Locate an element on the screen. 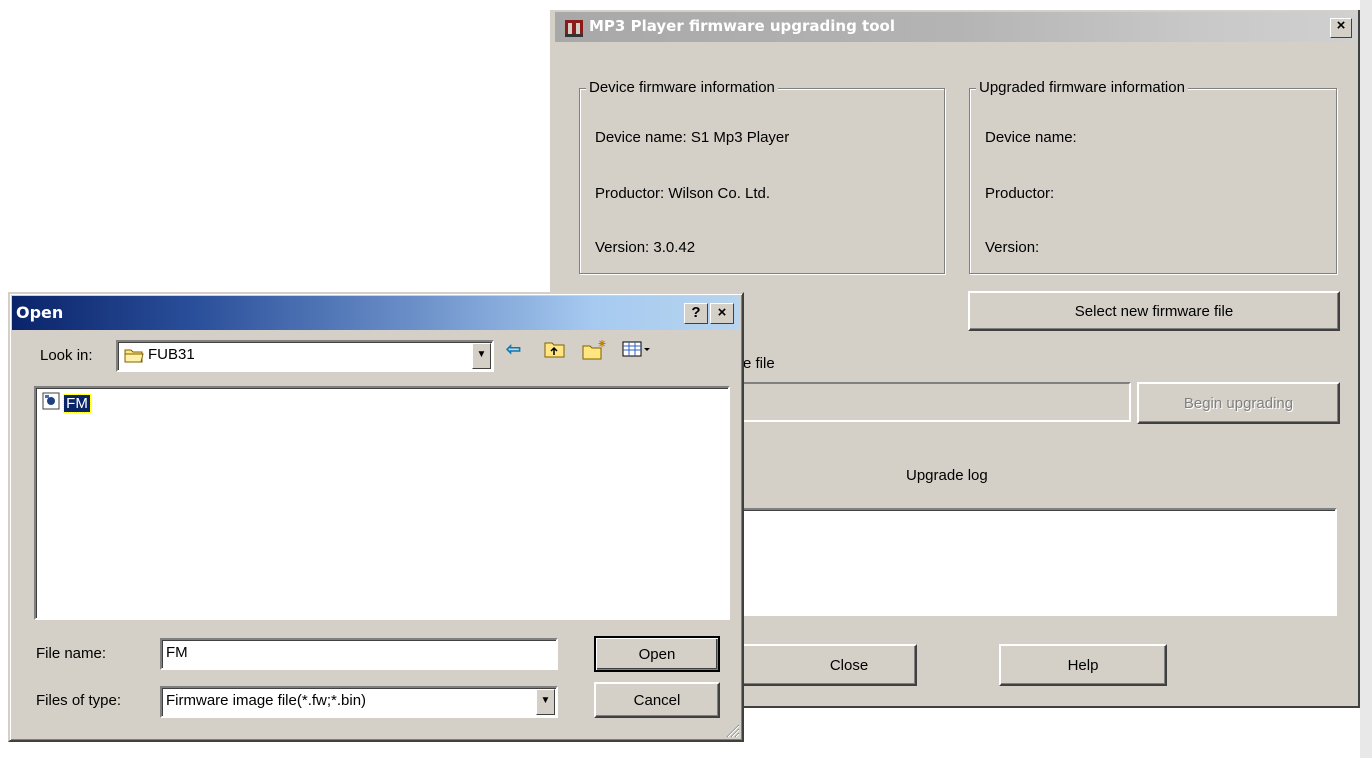 This screenshot has height=758, width=1372. files-of-type-dropdown-arrow-icon: ▼ is located at coordinates (545, 702).